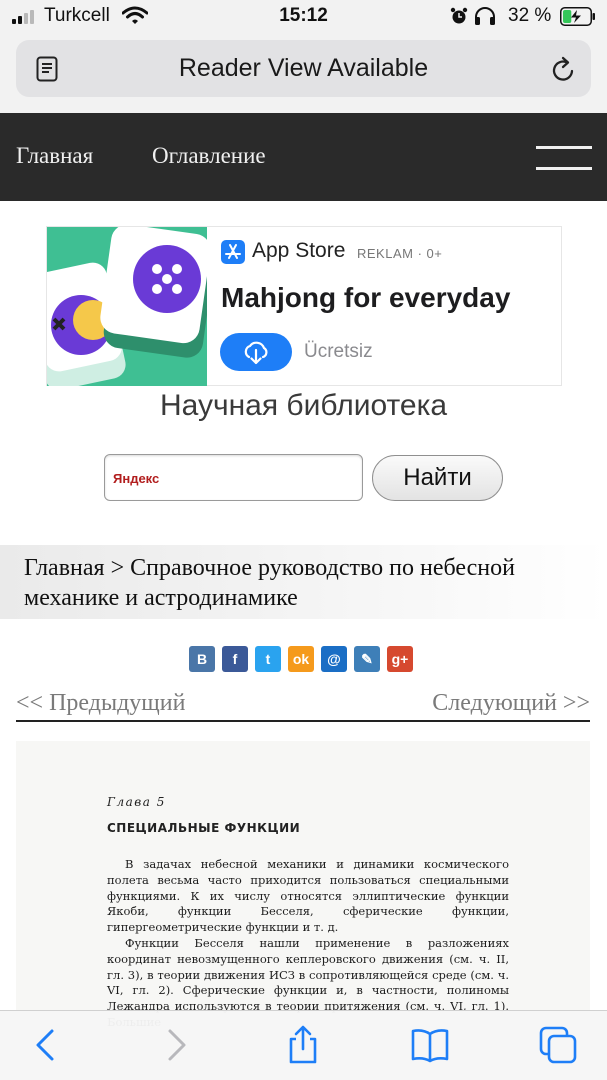 This screenshot has height=1080, width=607. I want to click on livejournal-icon: ✎, so click(367, 659).